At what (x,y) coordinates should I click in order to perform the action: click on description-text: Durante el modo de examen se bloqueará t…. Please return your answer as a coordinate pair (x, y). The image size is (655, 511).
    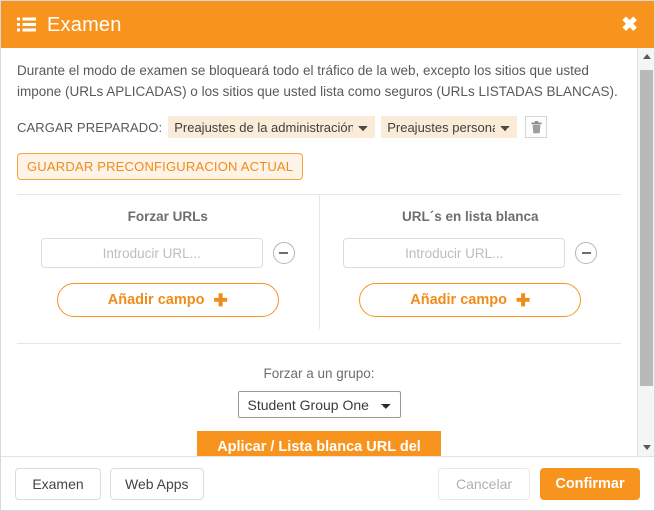
    Looking at the image, I should click on (317, 81).